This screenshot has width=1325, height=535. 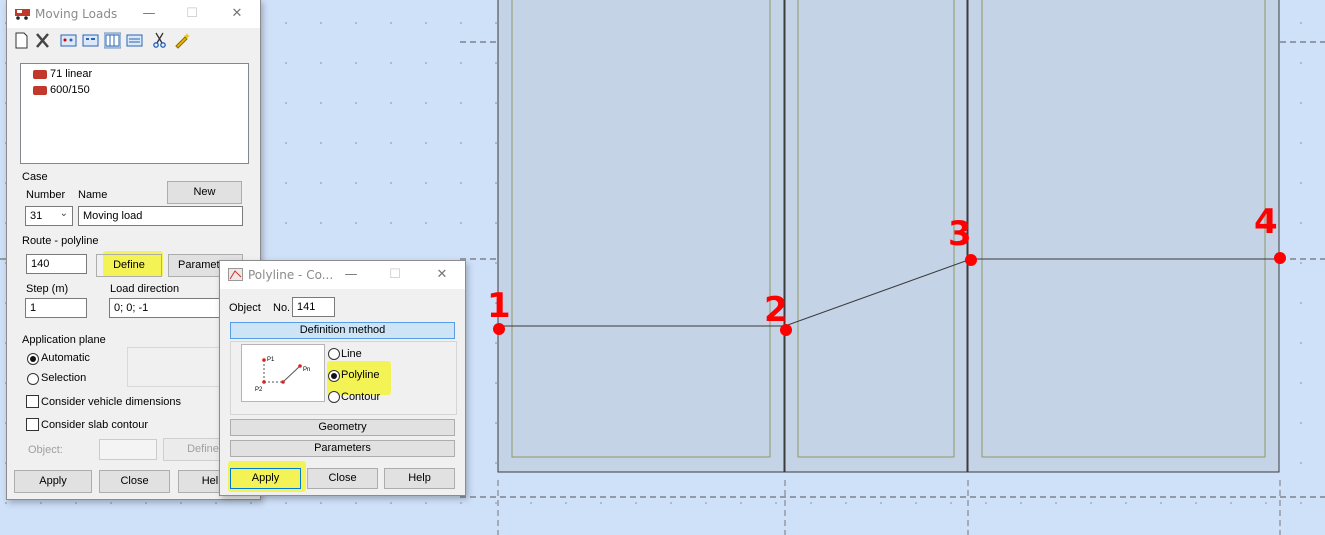 I want to click on consider-slab-label: Consider slab contour, so click(x=95, y=425).